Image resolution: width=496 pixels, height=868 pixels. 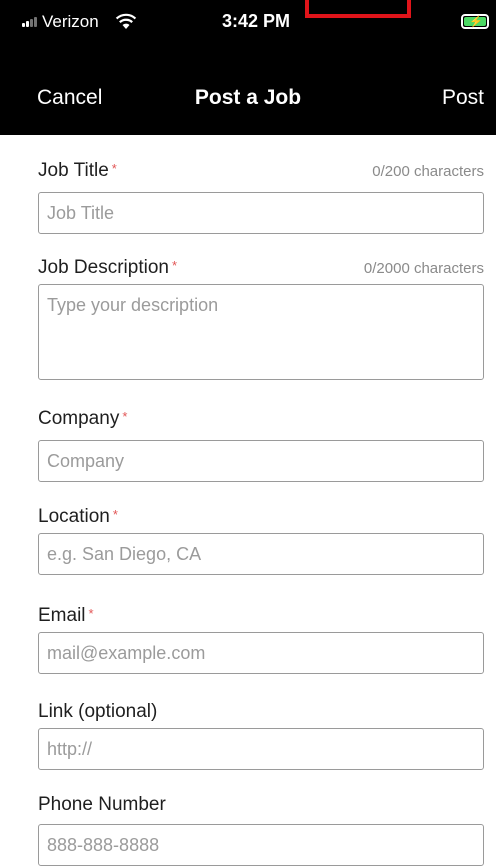 I want to click on signal-strength-icon, so click(x=30, y=22).